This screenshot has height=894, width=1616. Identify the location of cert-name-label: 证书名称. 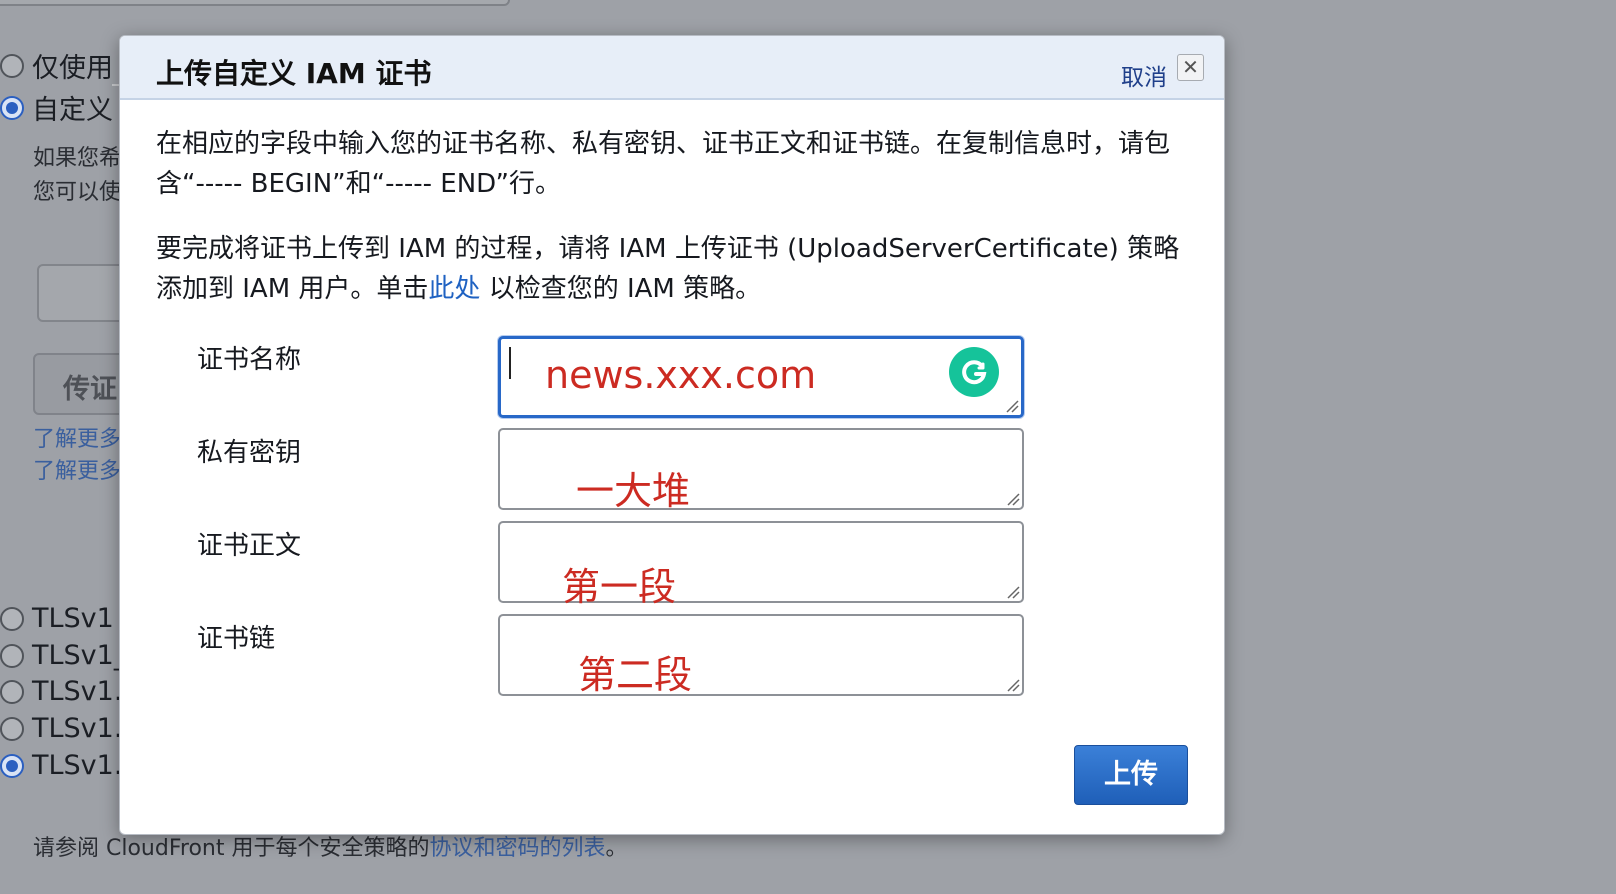
(249, 360).